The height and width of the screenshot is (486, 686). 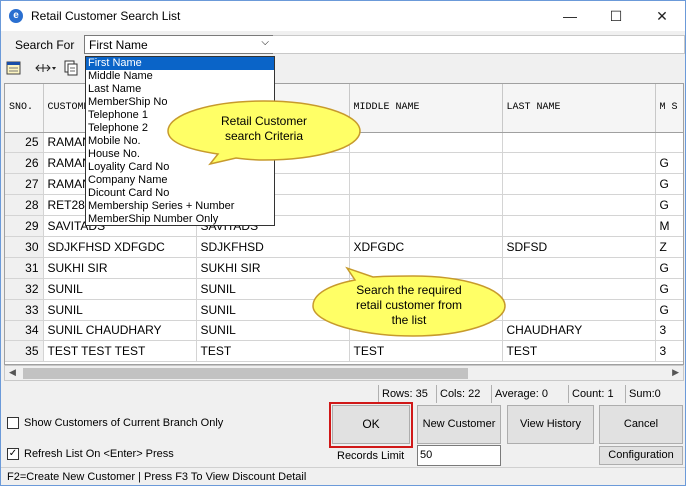 What do you see at coordinates (45, 68) in the screenshot?
I see `column-width-icon` at bounding box center [45, 68].